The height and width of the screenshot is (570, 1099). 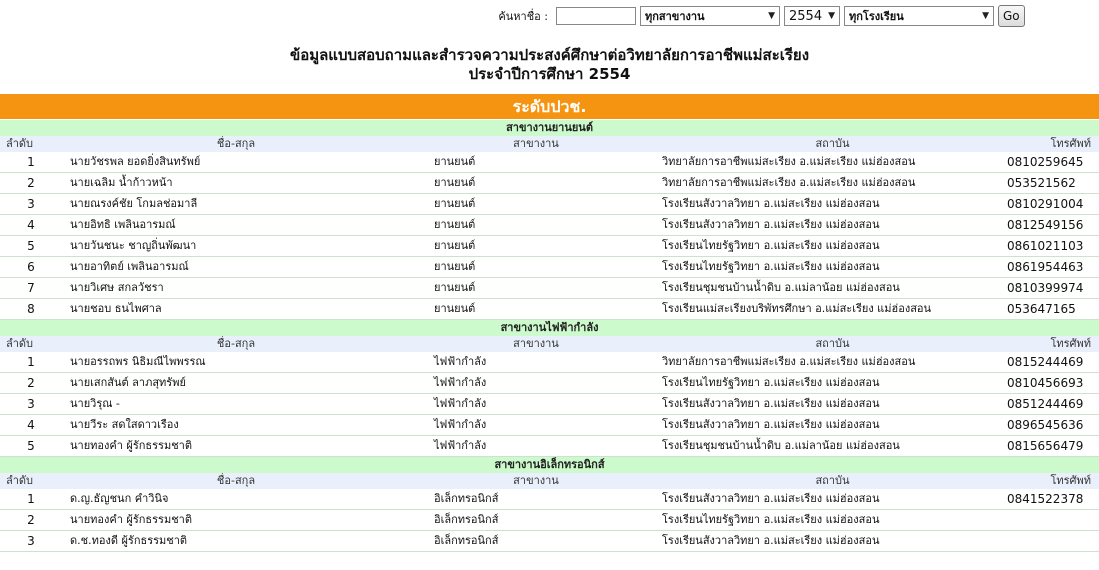 I want to click on column-header-inst: สถาบัน, so click(x=832, y=344).